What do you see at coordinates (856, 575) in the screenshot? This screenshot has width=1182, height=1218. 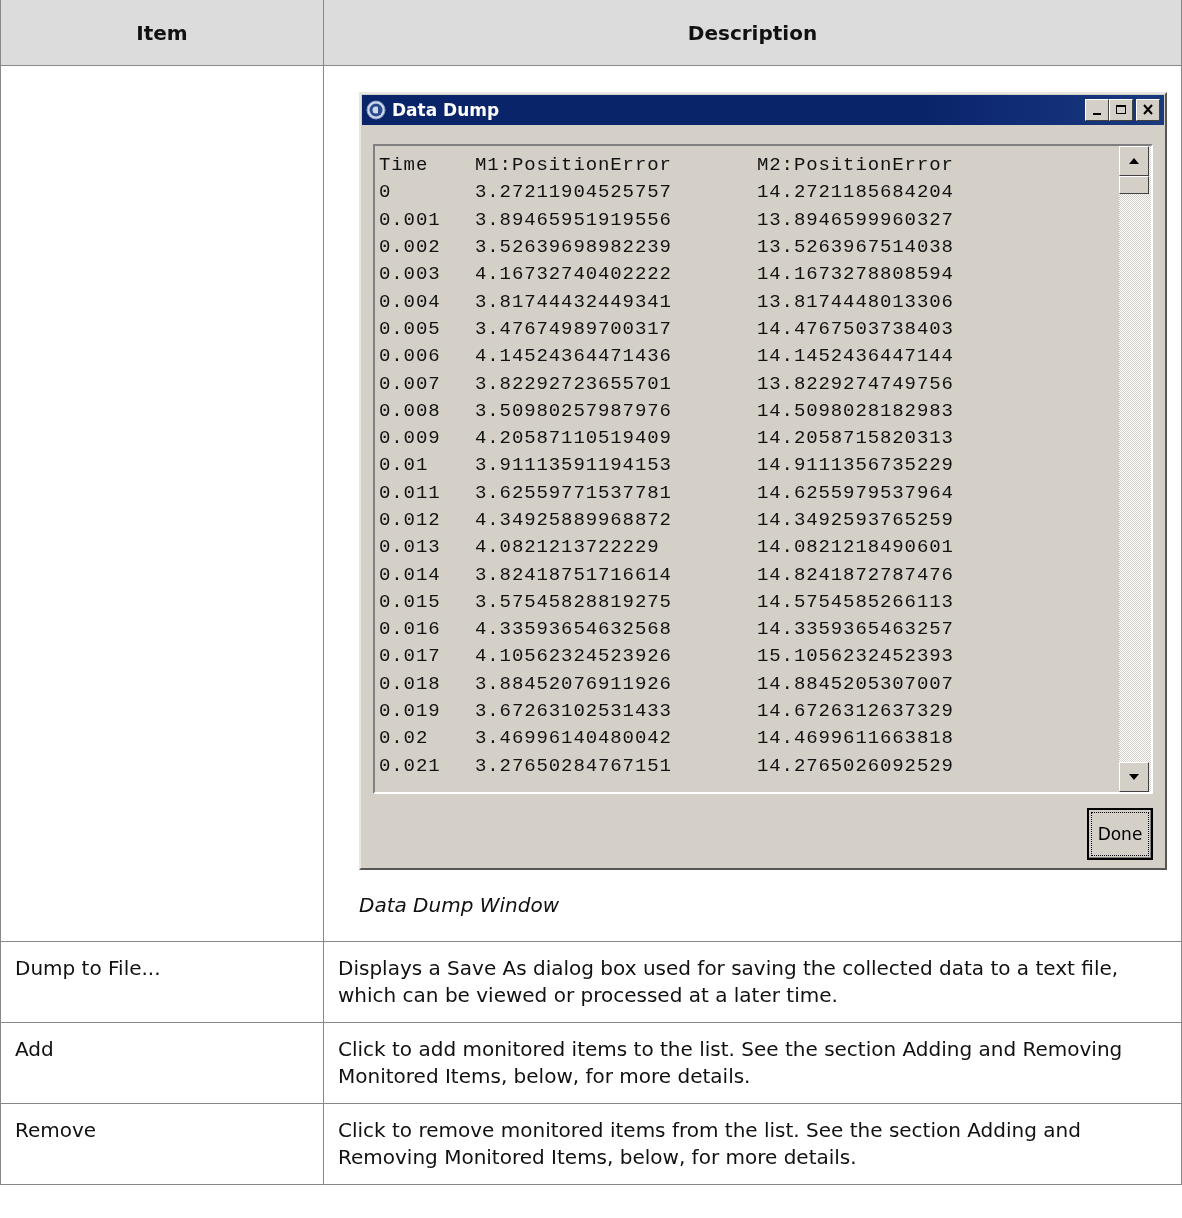 I see `list-cell-text: 14.8241872787476` at bounding box center [856, 575].